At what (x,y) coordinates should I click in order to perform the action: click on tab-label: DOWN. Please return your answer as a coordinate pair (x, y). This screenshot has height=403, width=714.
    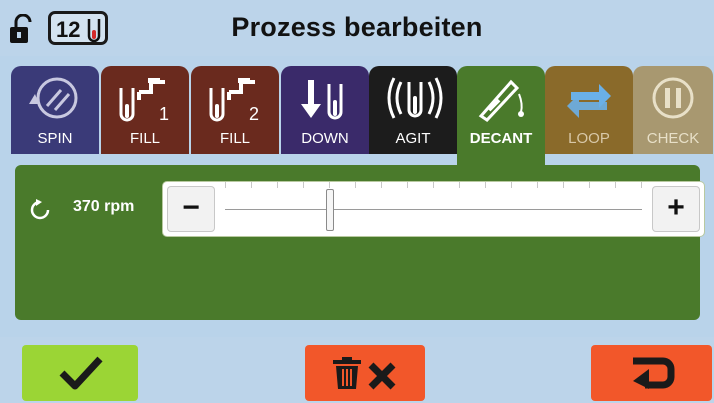
    Looking at the image, I should click on (325, 138).